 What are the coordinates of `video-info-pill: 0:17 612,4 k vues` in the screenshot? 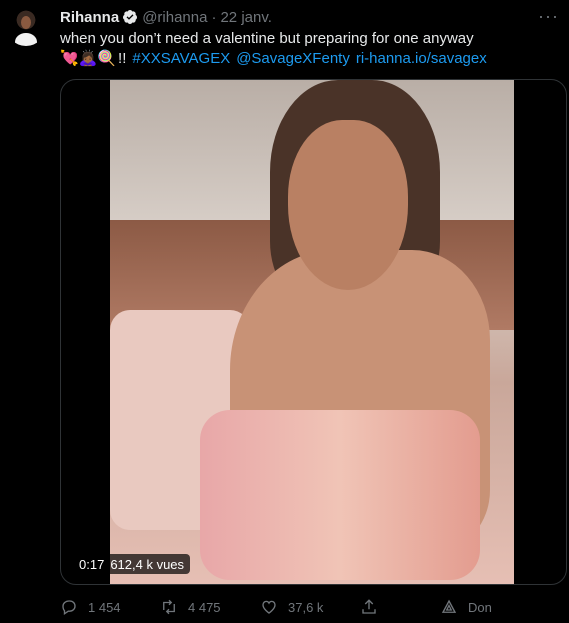 It's located at (132, 564).